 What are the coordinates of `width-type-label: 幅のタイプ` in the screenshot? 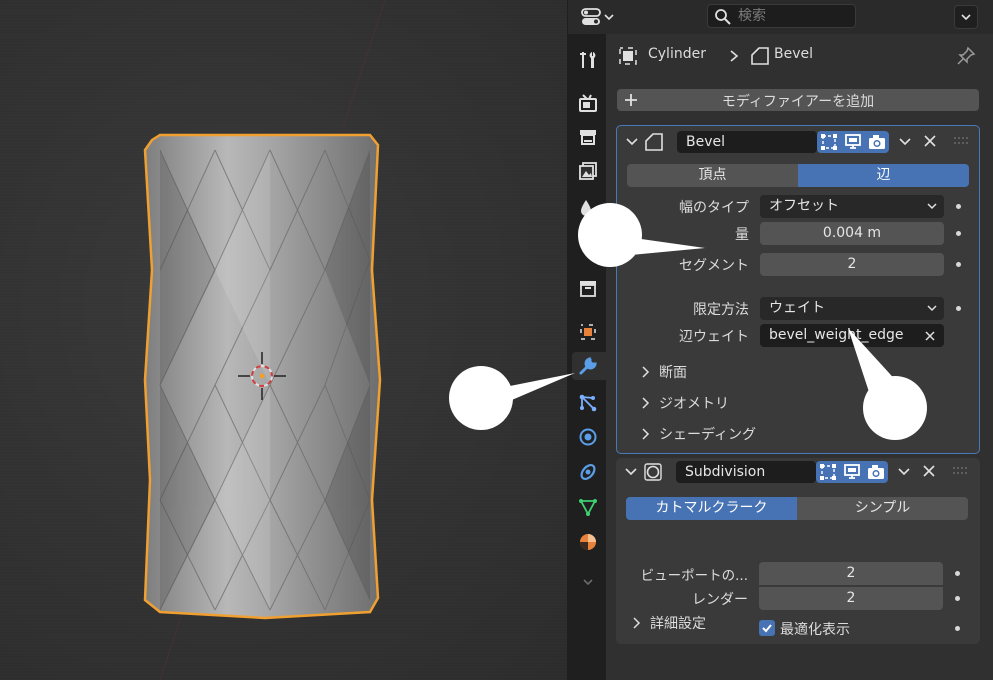 It's located at (714, 208).